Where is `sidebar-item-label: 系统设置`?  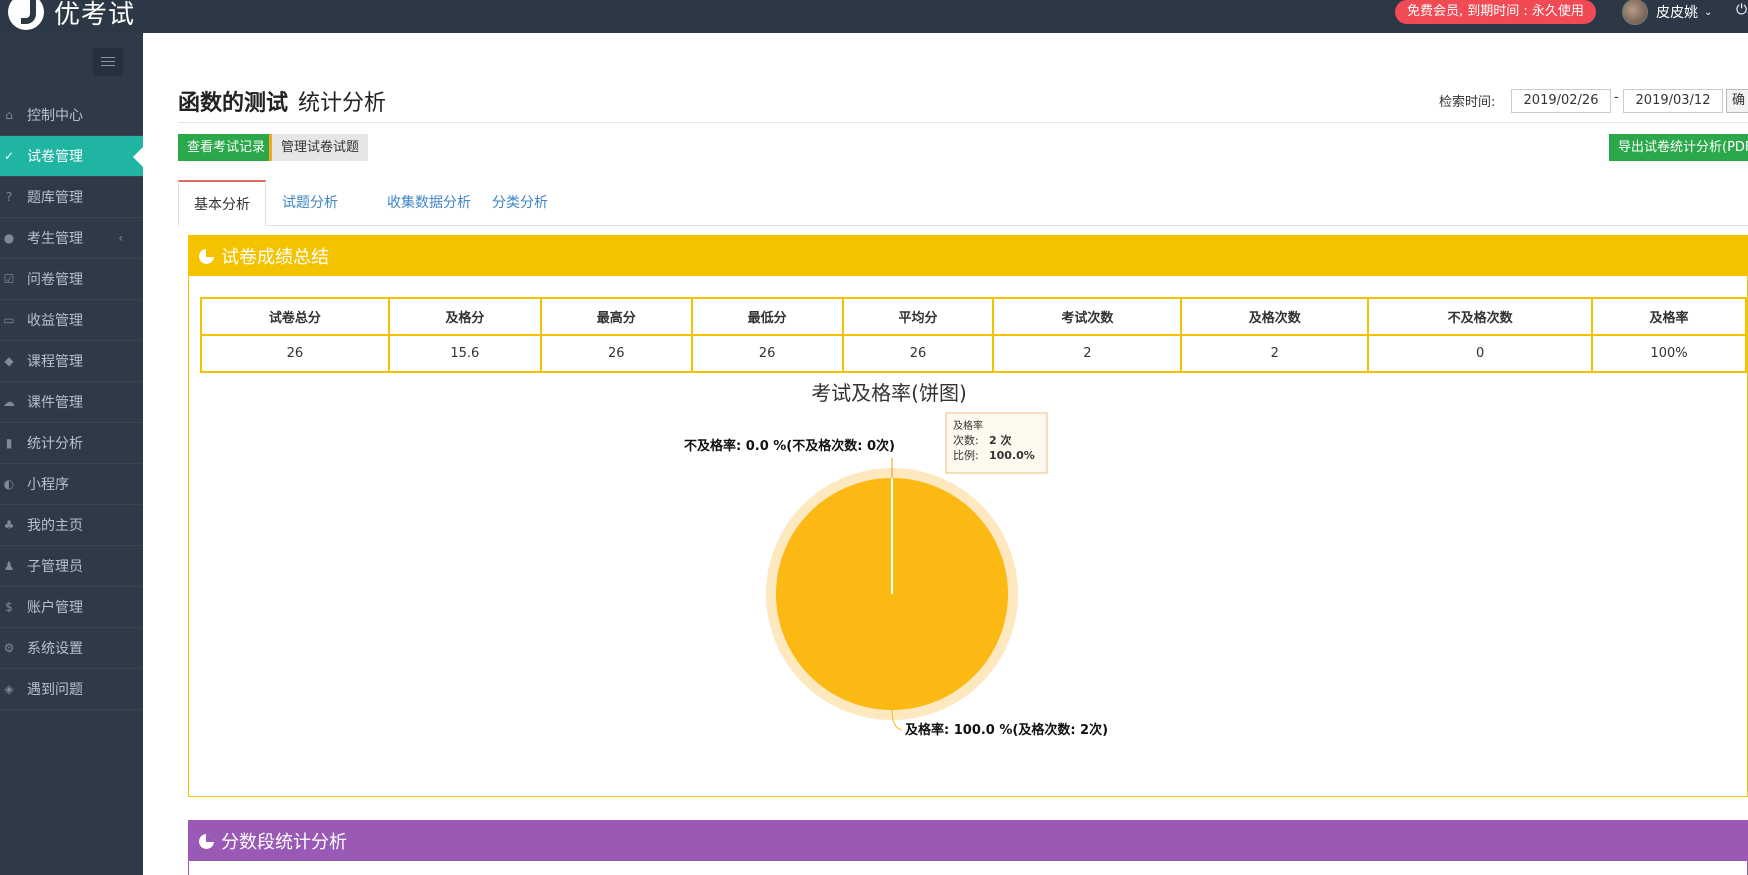 sidebar-item-label: 系统设置 is located at coordinates (55, 649).